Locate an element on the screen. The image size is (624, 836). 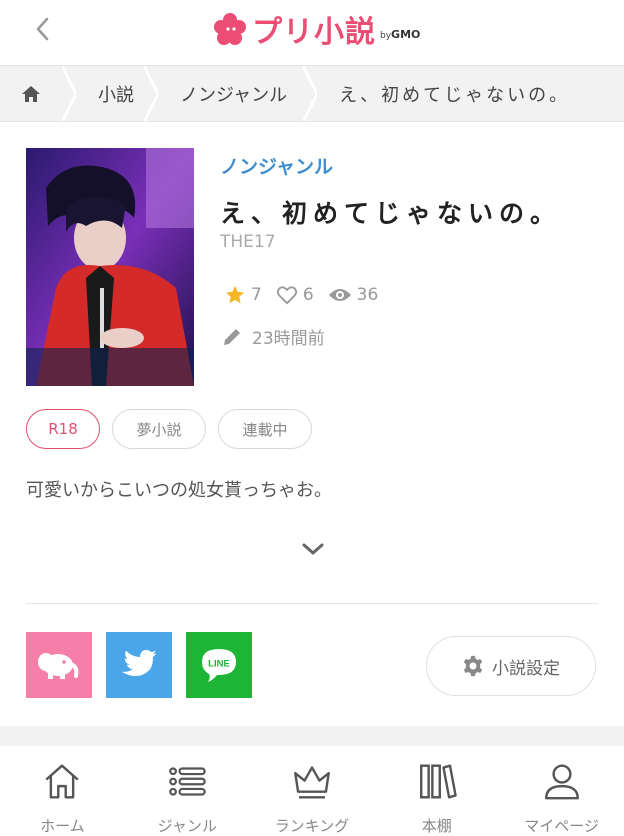
share-prinovel-button is located at coordinates (59, 665).